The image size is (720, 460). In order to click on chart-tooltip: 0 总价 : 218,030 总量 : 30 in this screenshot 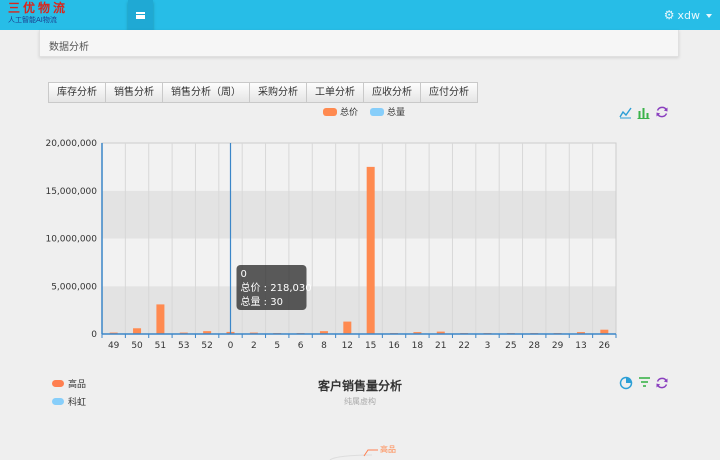, I will do `click(274, 287)`.